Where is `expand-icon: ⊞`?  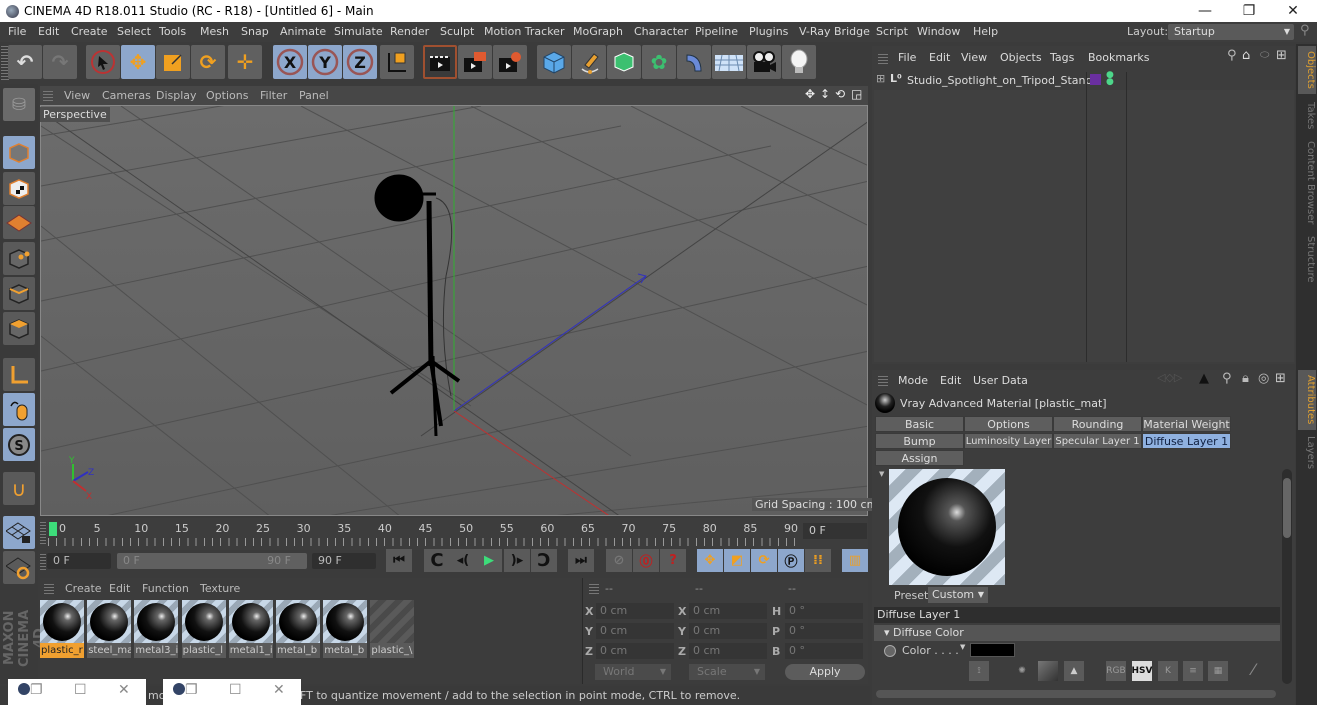 expand-icon: ⊞ is located at coordinates (880, 78).